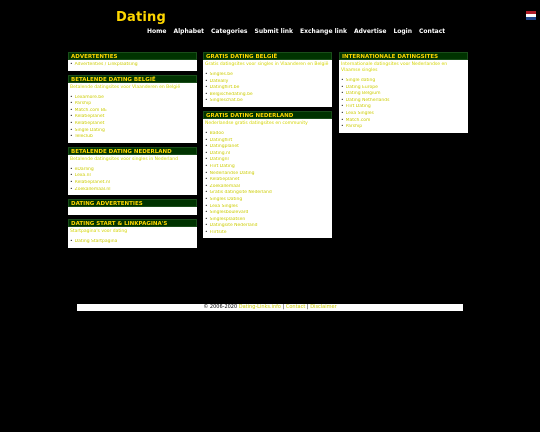 This screenshot has width=540, height=432. Describe the element at coordinates (132, 223) in the screenshot. I see `category-title: DATING START & LINKPAGINA'S` at that location.